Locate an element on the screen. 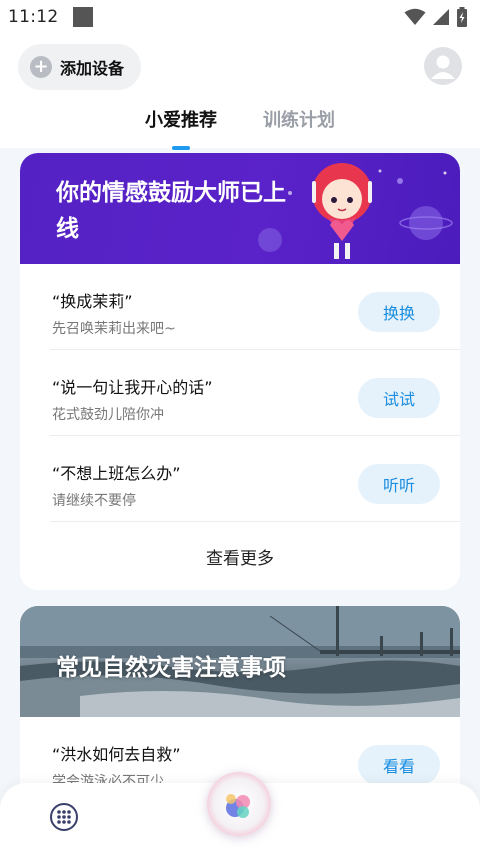 The image size is (480, 855). tab-recommend: 小爱推荐 is located at coordinates (181, 128).